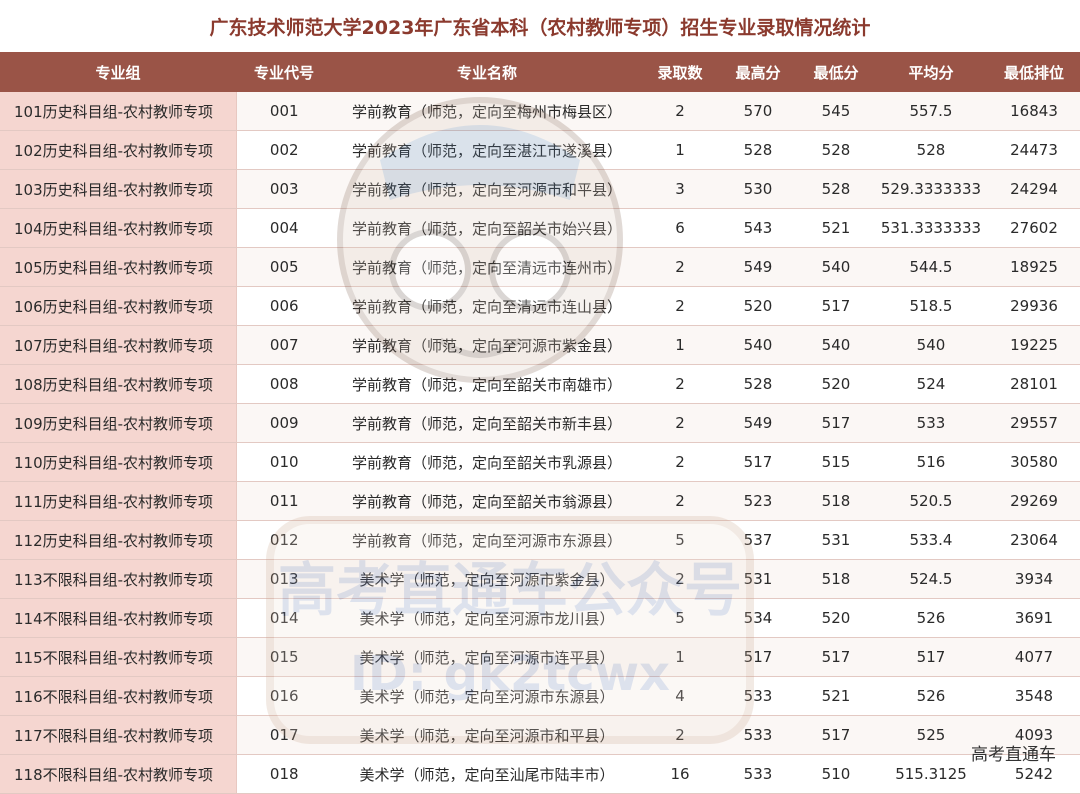 Image resolution: width=1080 pixels, height=794 pixels. I want to click on cell-avg: 526, so click(931, 696).